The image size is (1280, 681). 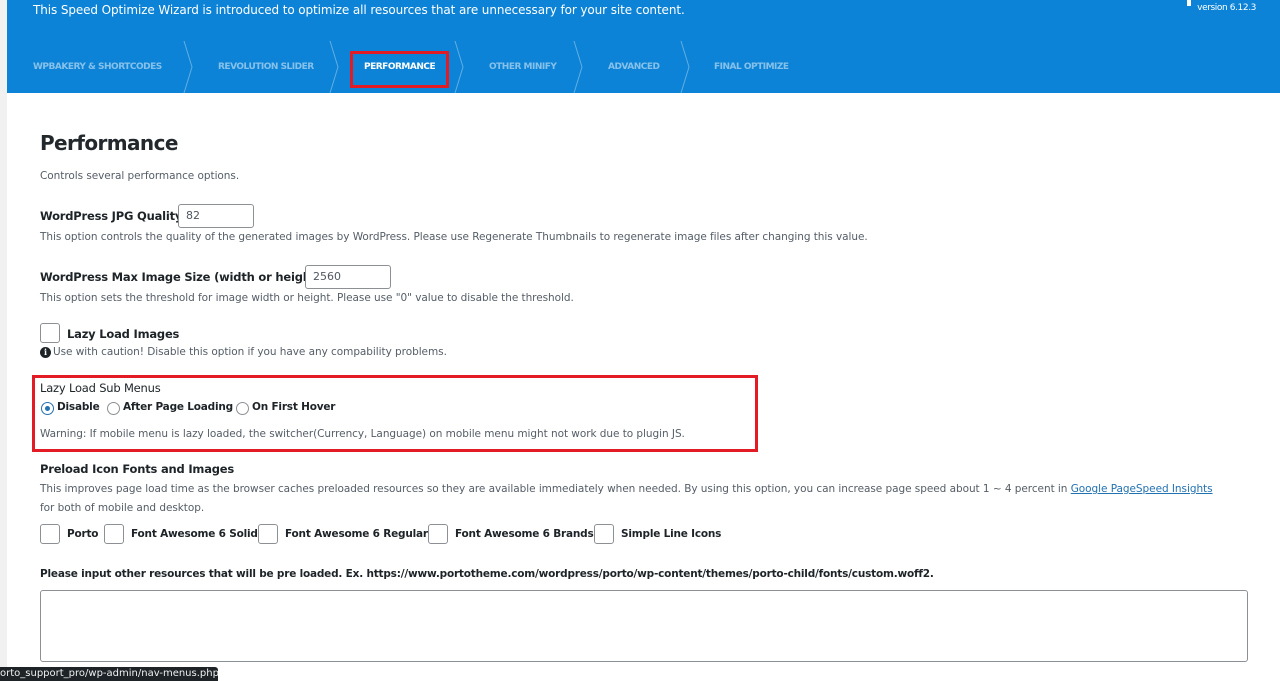 What do you see at coordinates (348, 277) in the screenshot?
I see `max-image-size-input: 2560` at bounding box center [348, 277].